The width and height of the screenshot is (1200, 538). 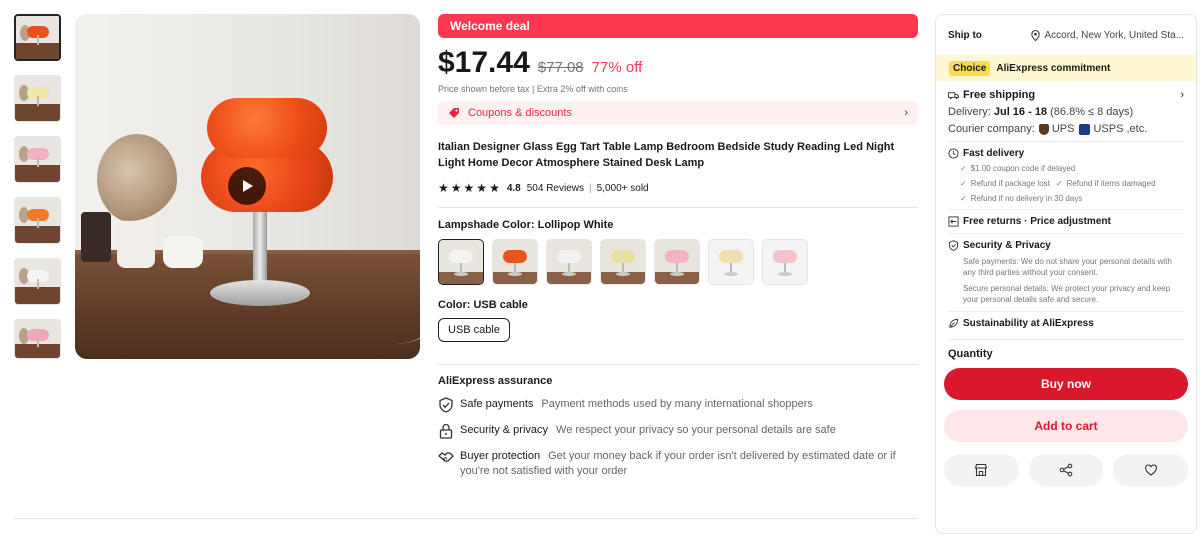 What do you see at coordinates (622, 188) in the screenshot?
I see `sold-count: 5,000+ sold` at bounding box center [622, 188].